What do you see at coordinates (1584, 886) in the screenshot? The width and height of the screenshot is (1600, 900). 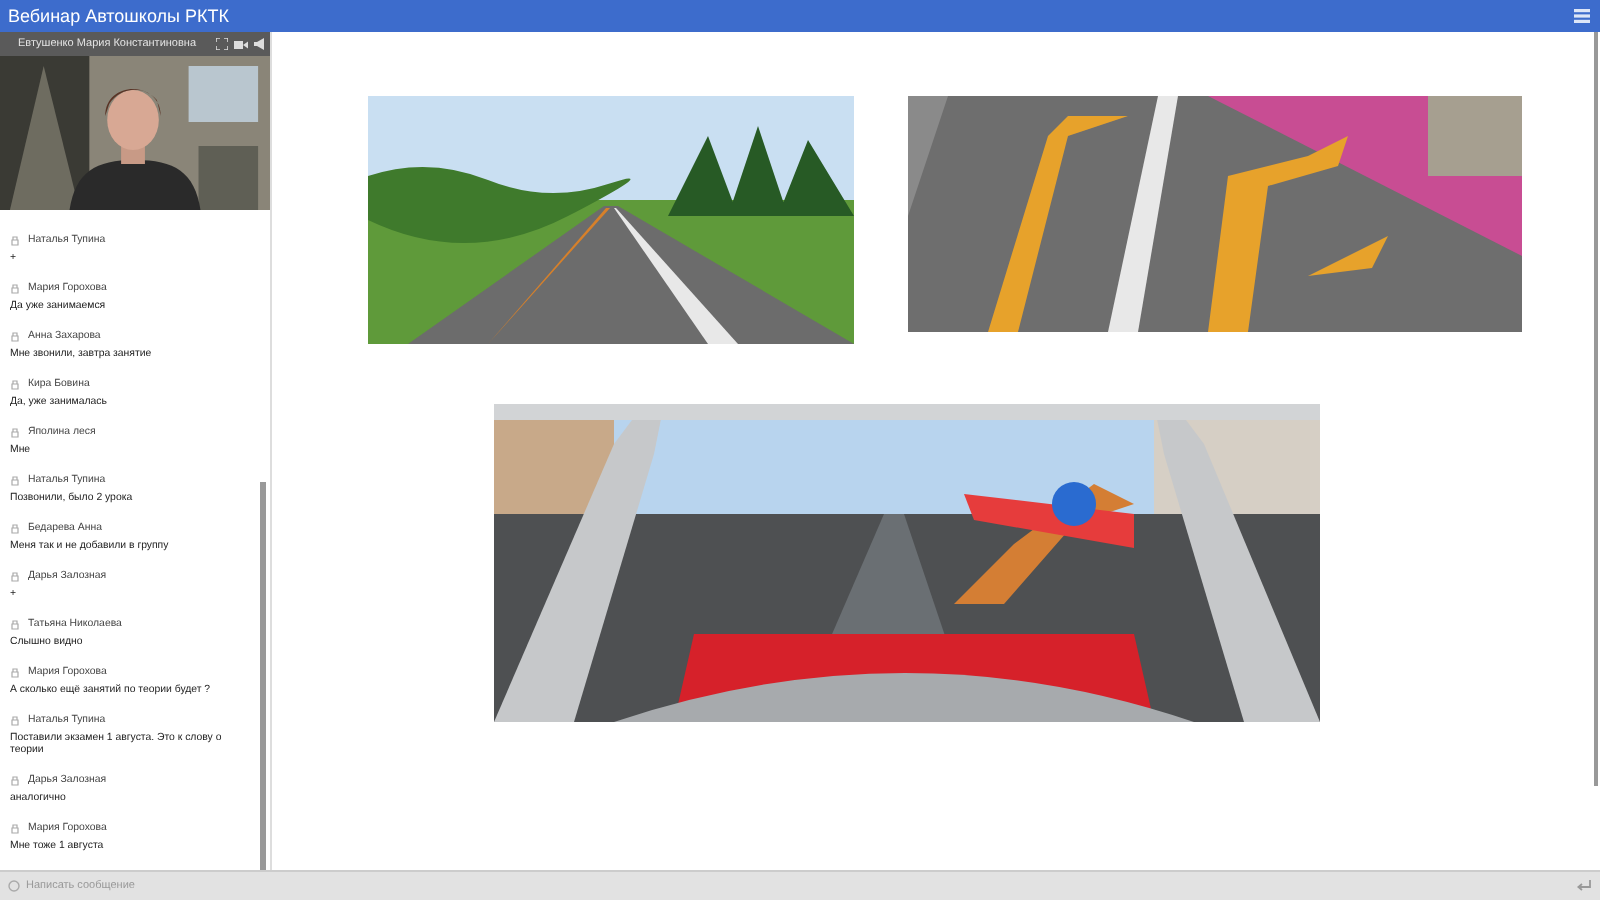 I see `enter-icon` at bounding box center [1584, 886].